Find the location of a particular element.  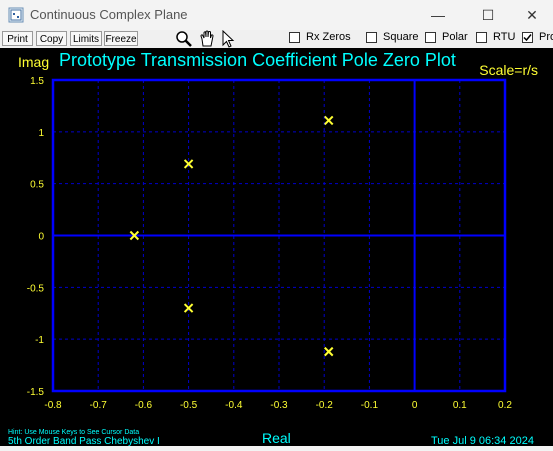

pointer-icon is located at coordinates (230, 39).